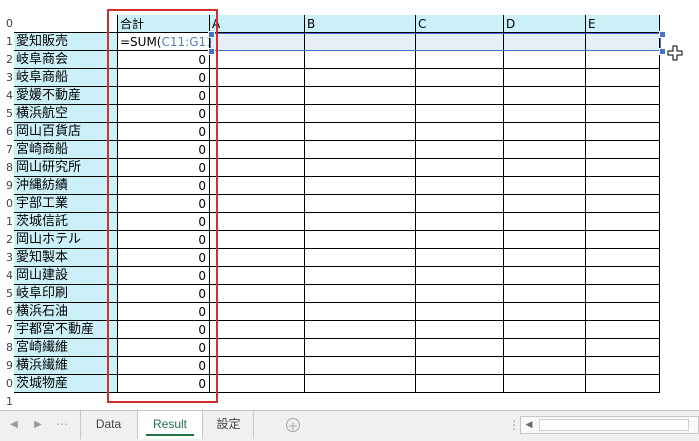 The height and width of the screenshot is (441, 699). I want to click on header-col-b: B, so click(360, 24).